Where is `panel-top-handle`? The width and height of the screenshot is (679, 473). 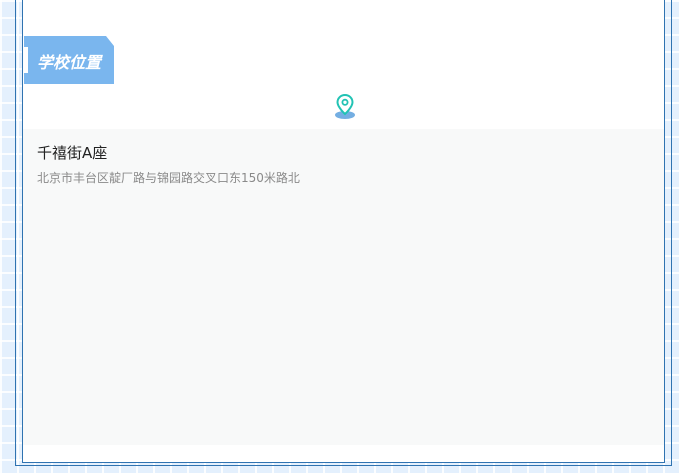
panel-top-handle is located at coordinates (374, 0).